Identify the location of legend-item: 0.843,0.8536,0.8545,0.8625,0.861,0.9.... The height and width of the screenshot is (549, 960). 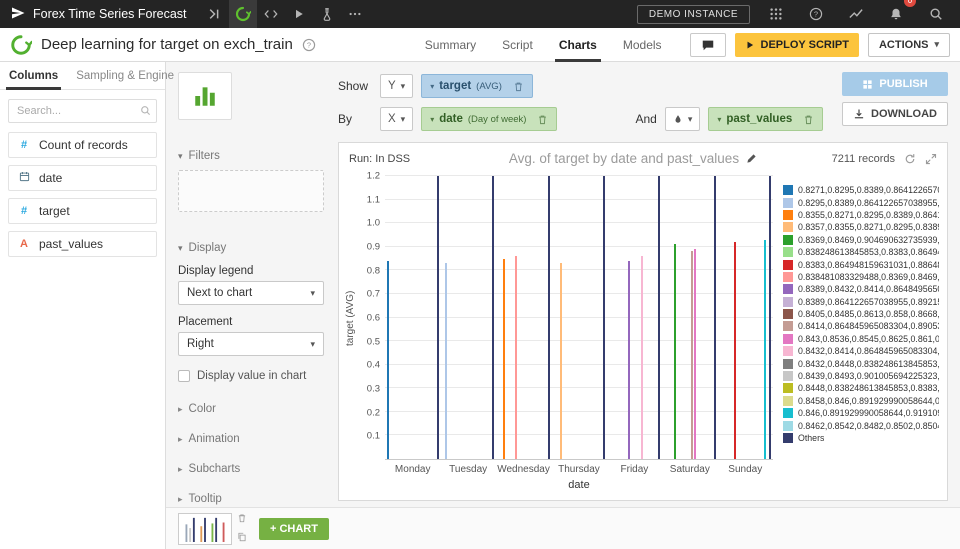
(861, 339).